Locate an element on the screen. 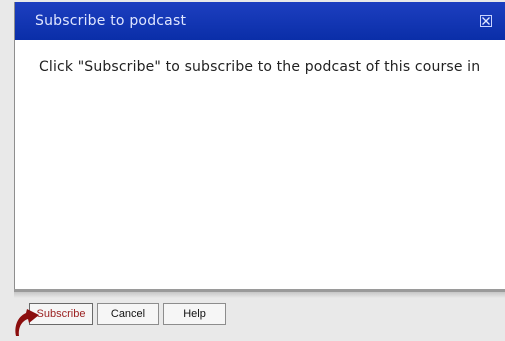 The image size is (505, 341). dialog-title: Subscribe to podcast is located at coordinates (111, 21).